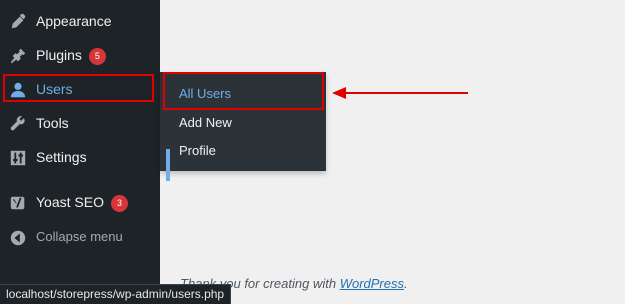 The height and width of the screenshot is (304, 625). I want to click on annotation-arrow-icon, so click(400, 93).